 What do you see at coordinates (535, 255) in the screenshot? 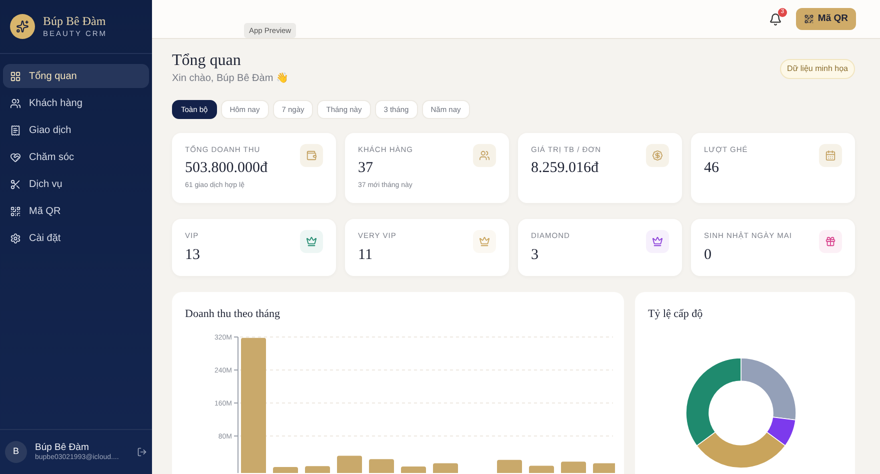
I see `tier-value: 3` at bounding box center [535, 255].